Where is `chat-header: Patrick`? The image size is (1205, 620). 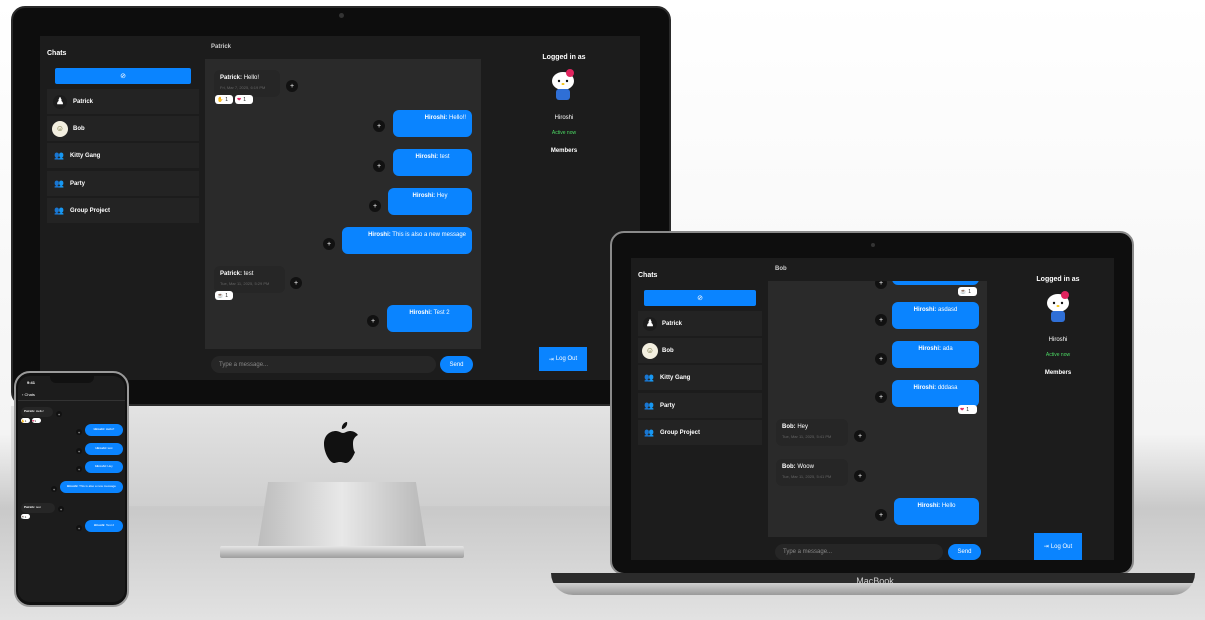 chat-header: Patrick is located at coordinates (221, 47).